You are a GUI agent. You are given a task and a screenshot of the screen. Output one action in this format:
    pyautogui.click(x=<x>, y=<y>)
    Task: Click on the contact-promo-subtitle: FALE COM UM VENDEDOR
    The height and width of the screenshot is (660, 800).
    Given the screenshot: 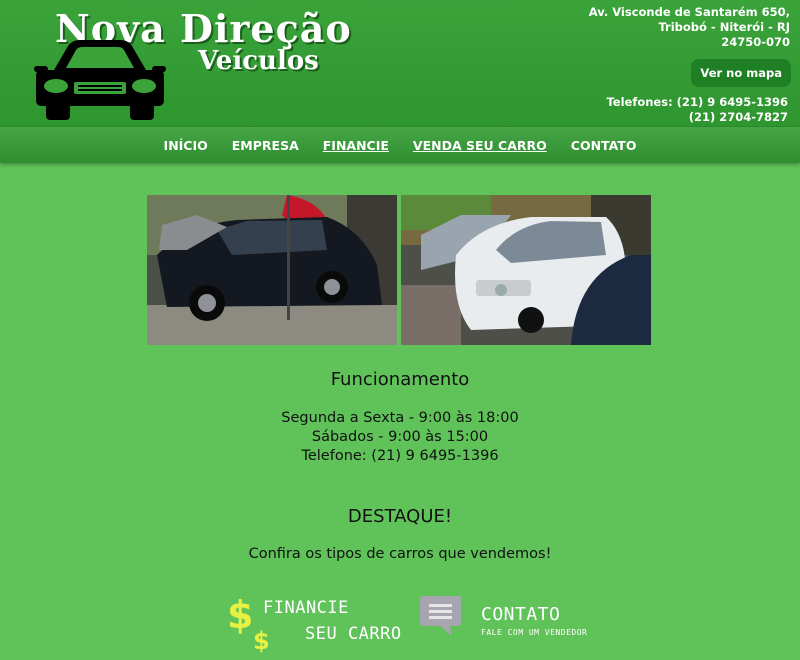 What is the action you would take?
    pyautogui.click(x=534, y=632)
    